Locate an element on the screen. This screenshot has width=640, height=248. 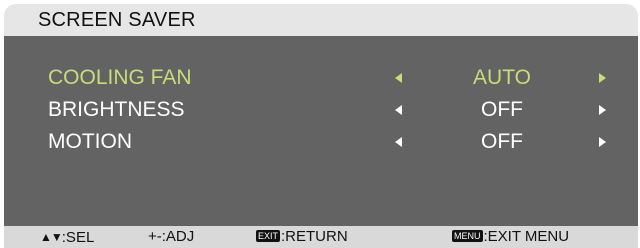
menu-key-icon: MENU is located at coordinates (467, 236).